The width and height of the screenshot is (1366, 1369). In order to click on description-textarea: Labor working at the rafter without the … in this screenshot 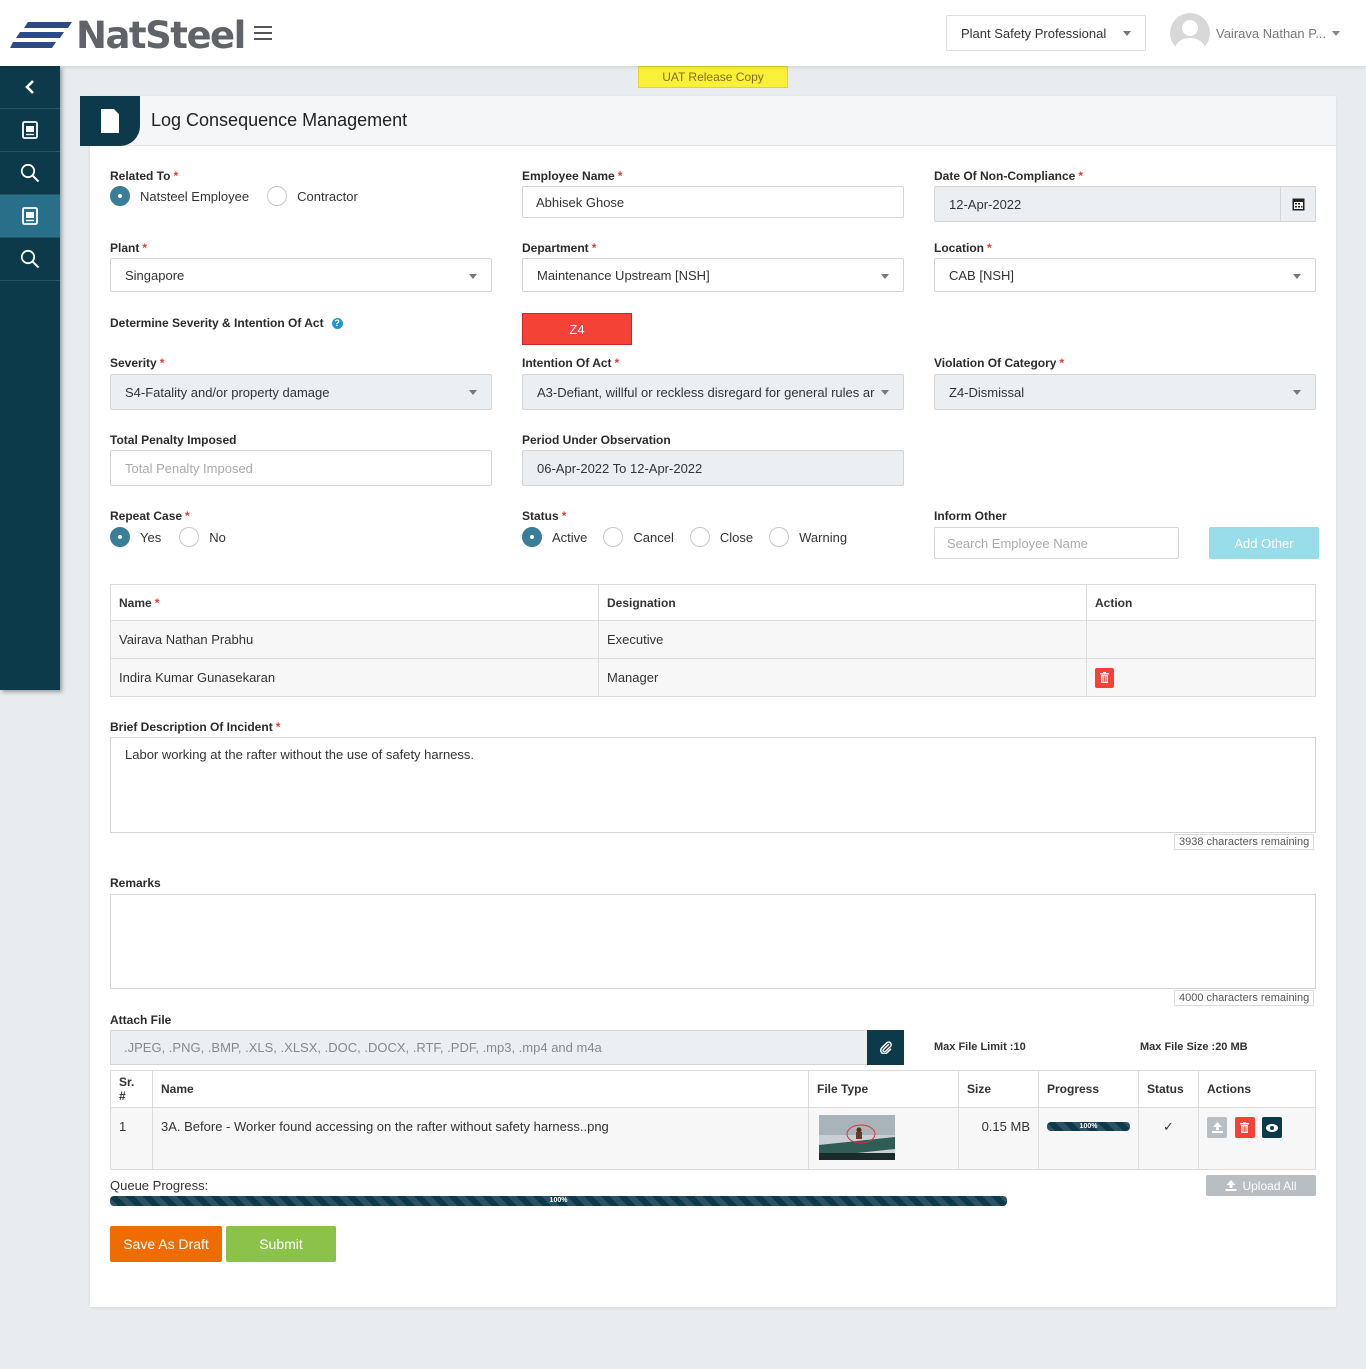, I will do `click(713, 785)`.